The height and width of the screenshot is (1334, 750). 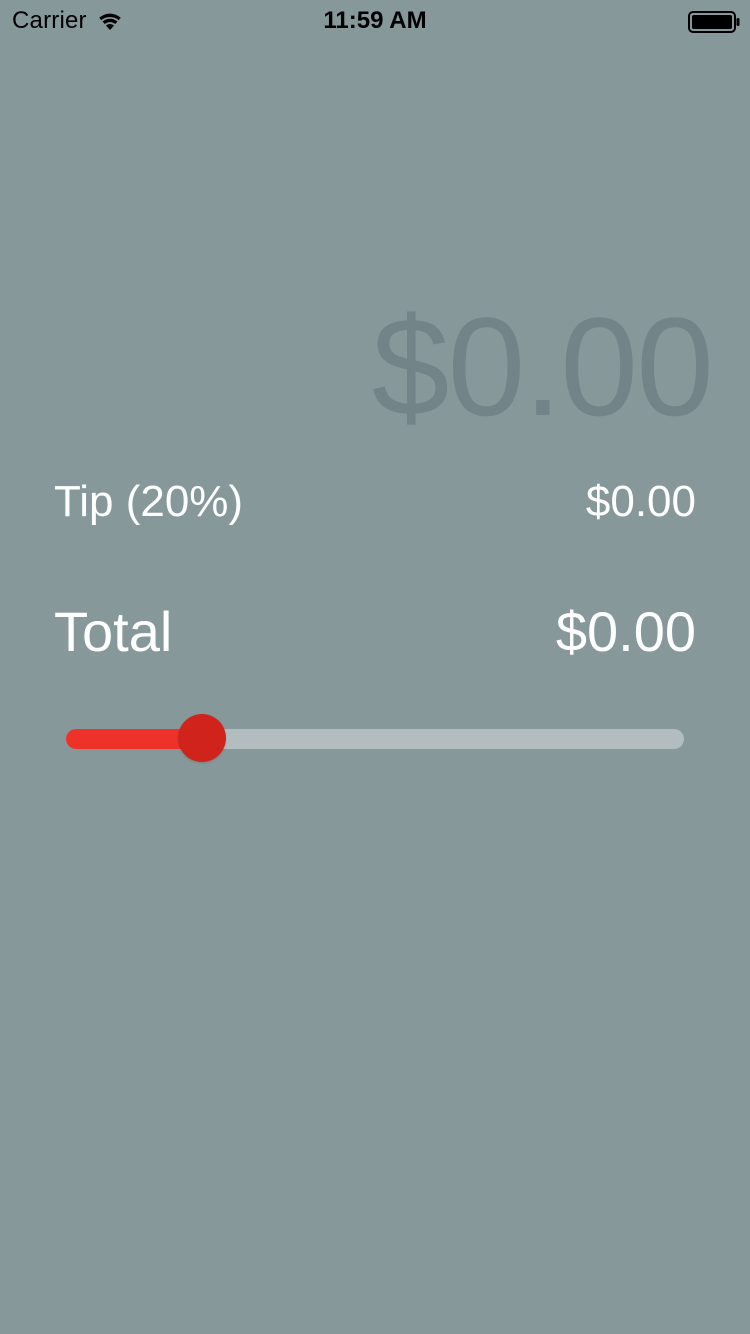 I want to click on tip-row: Tip (20%) $0.00, so click(x=375, y=502).